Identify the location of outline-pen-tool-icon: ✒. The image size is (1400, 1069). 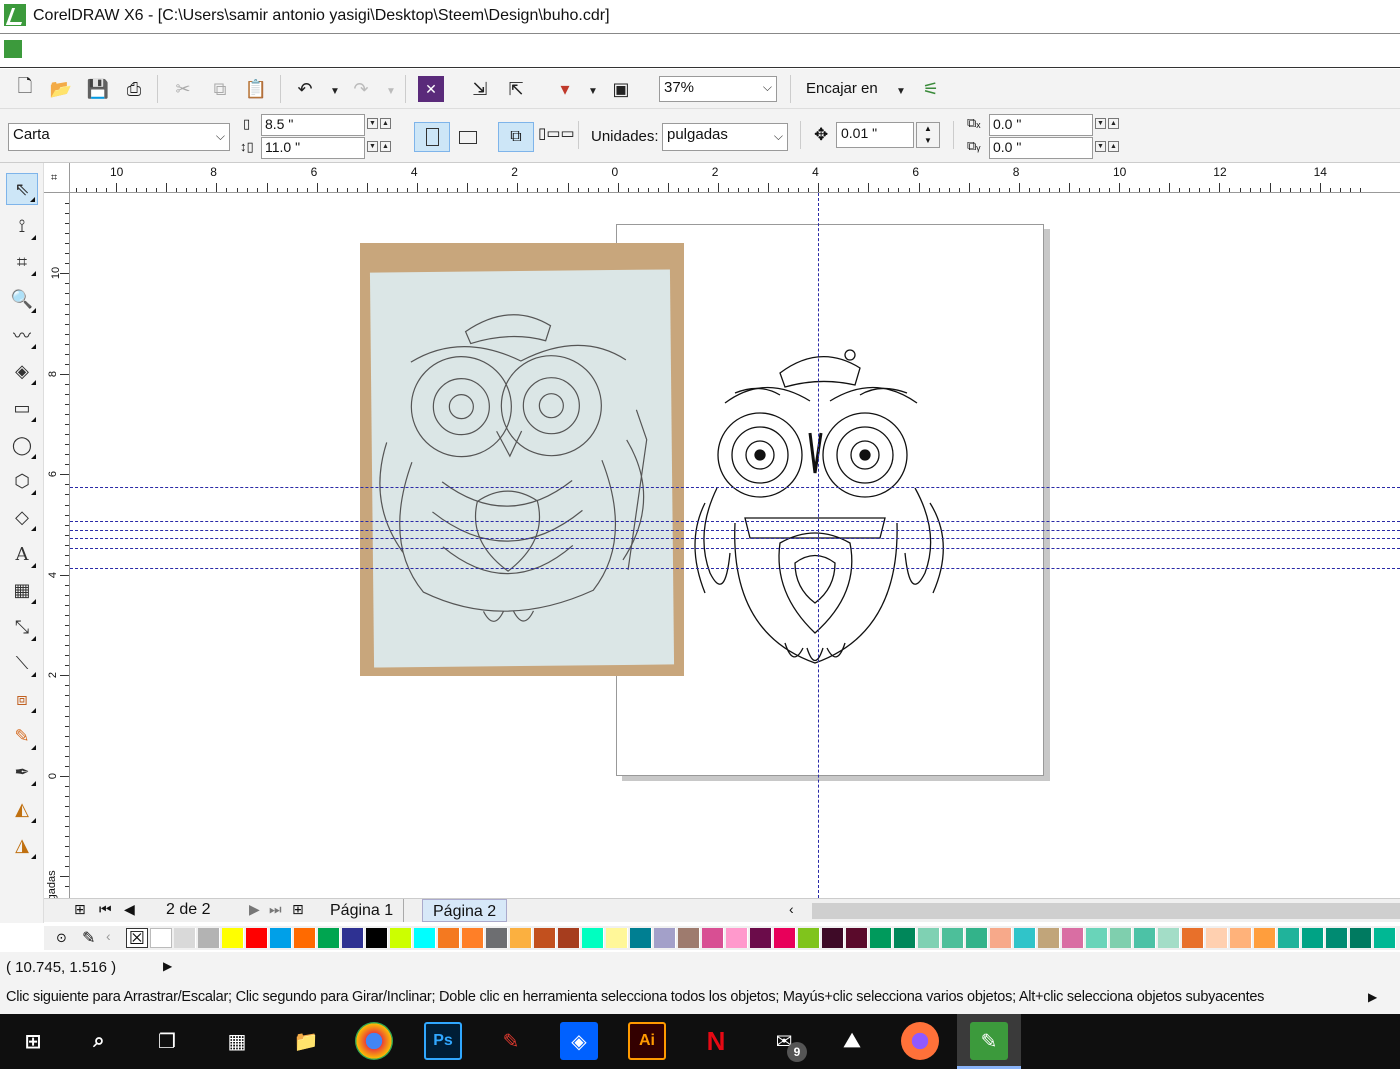
(22, 772).